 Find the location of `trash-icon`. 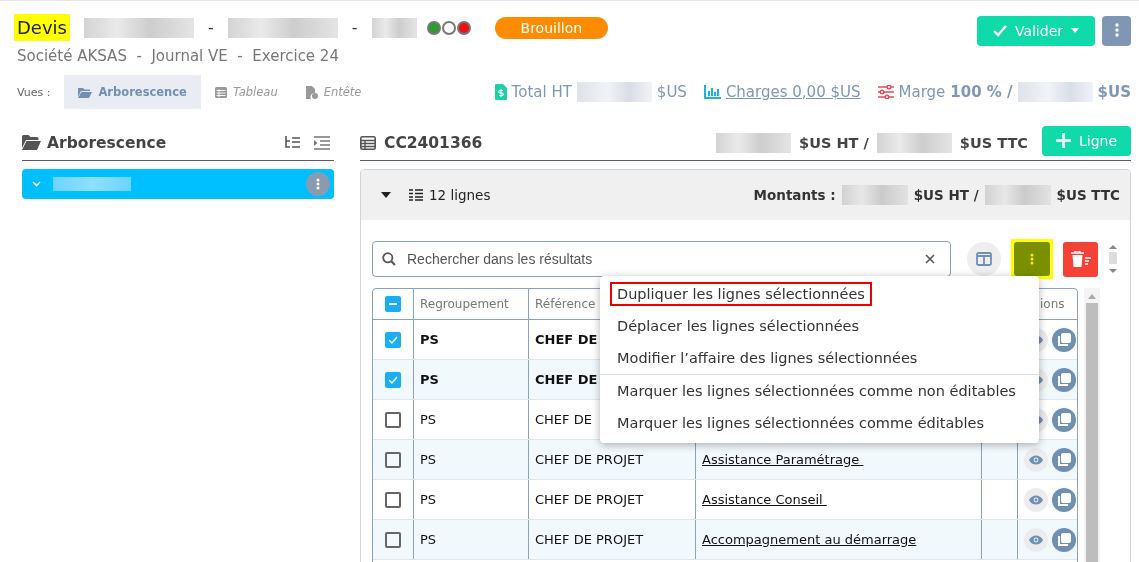

trash-icon is located at coordinates (1080, 259).